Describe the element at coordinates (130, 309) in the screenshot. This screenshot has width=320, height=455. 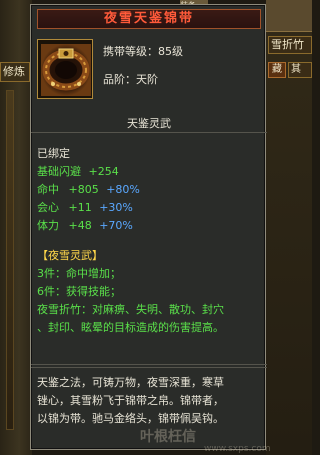
I see `set-skill-line: 夜雪折竹：对麻痹、失明、散功、封穴` at that location.